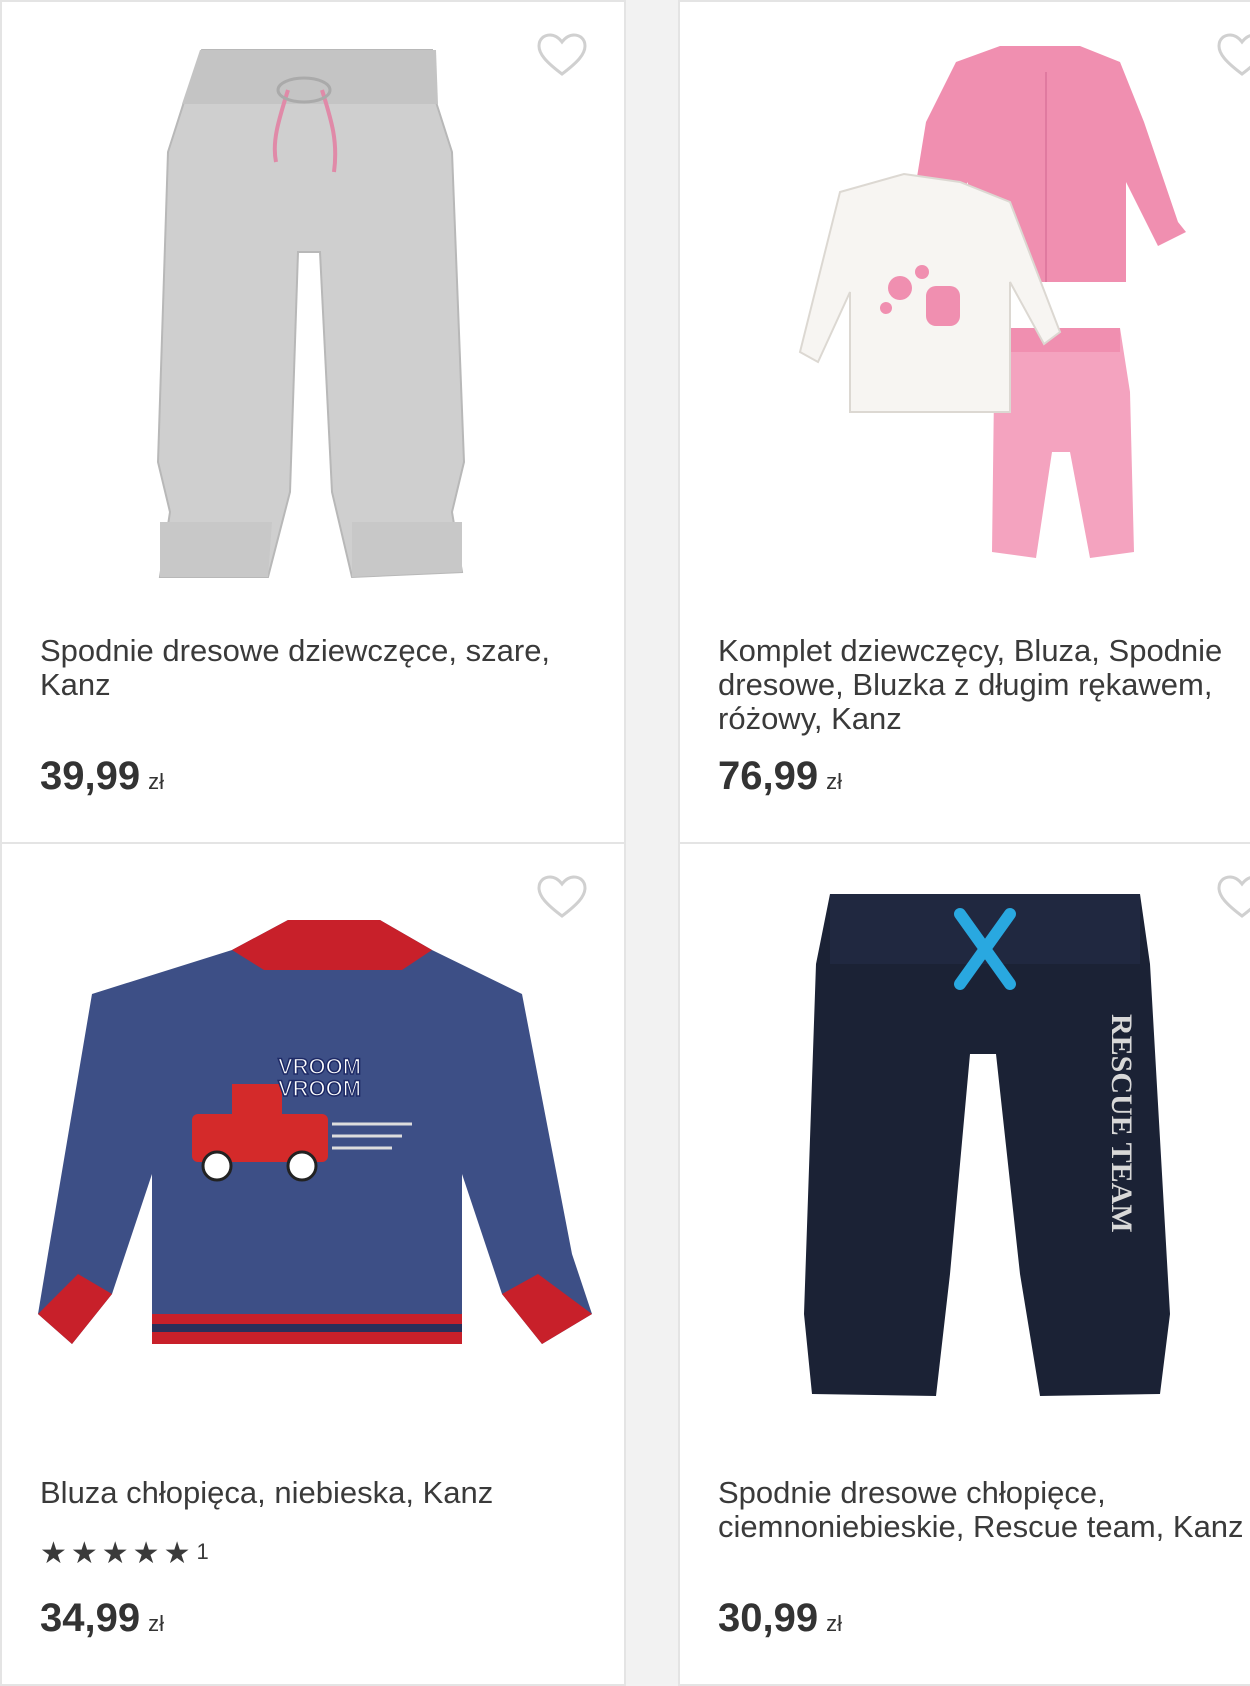 The height and width of the screenshot is (1686, 1250). What do you see at coordinates (90, 1618) in the screenshot?
I see `price-value: 34,99` at bounding box center [90, 1618].